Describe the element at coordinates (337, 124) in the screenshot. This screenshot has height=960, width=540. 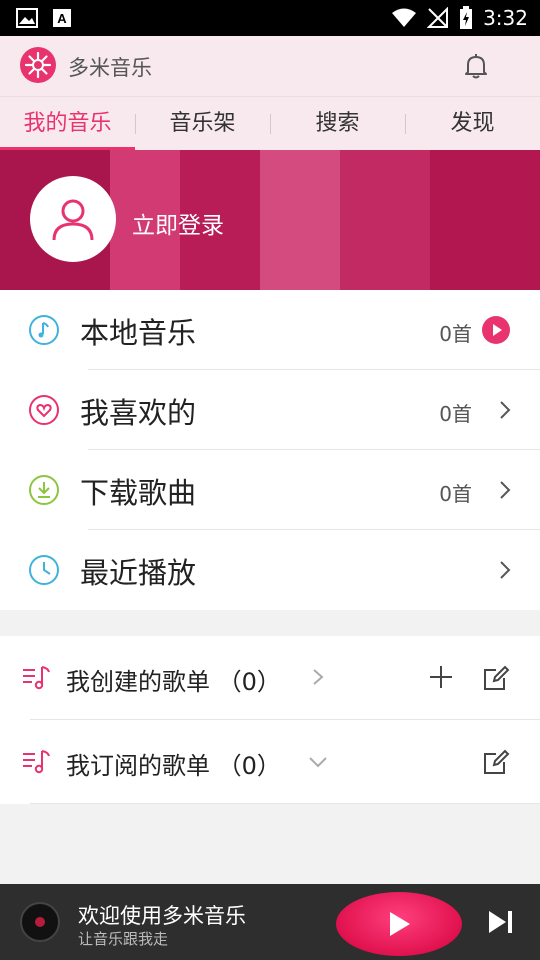
I see `tab-search: 搜索` at that location.